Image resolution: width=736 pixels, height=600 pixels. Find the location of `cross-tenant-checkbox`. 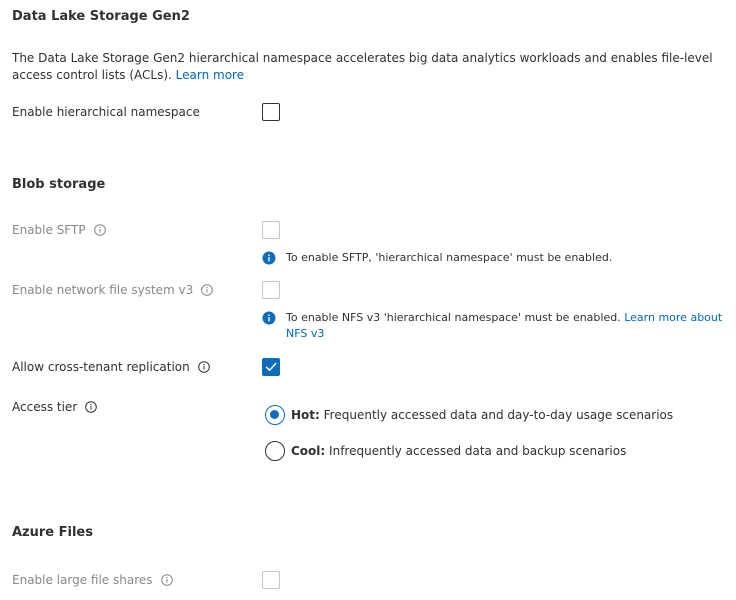

cross-tenant-checkbox is located at coordinates (271, 367).